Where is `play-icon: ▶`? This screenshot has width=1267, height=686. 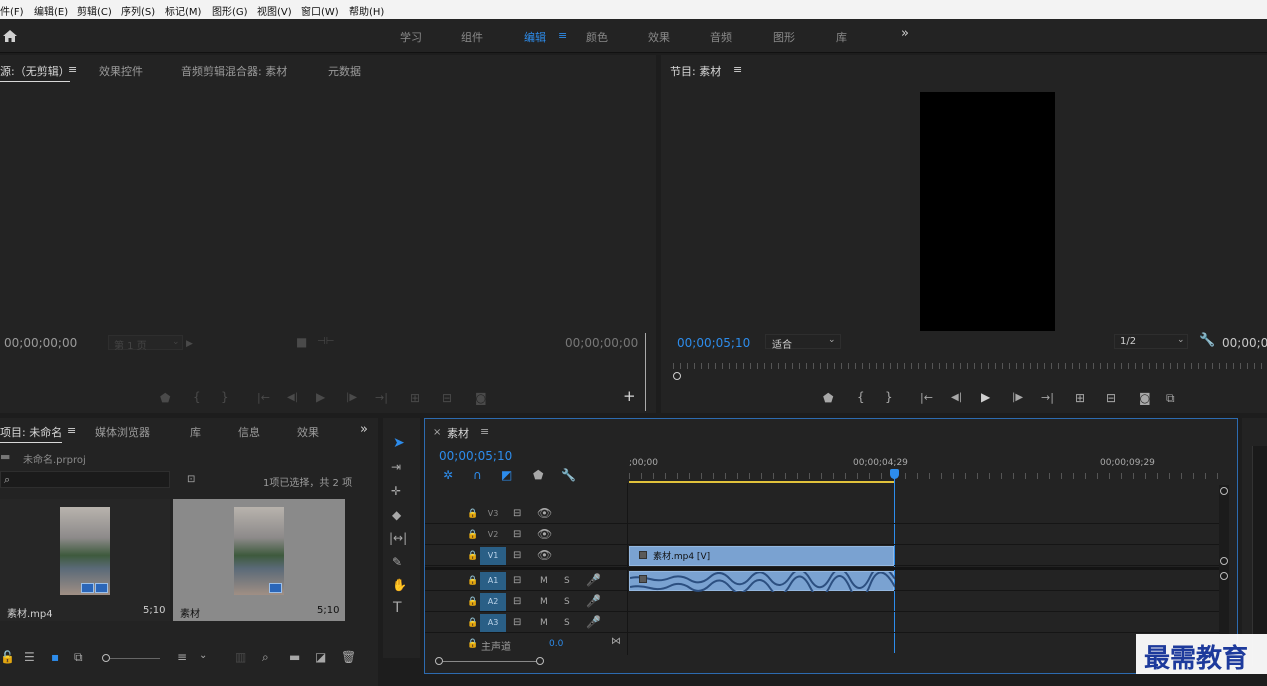
play-icon: ▶ is located at coordinates (985, 397).